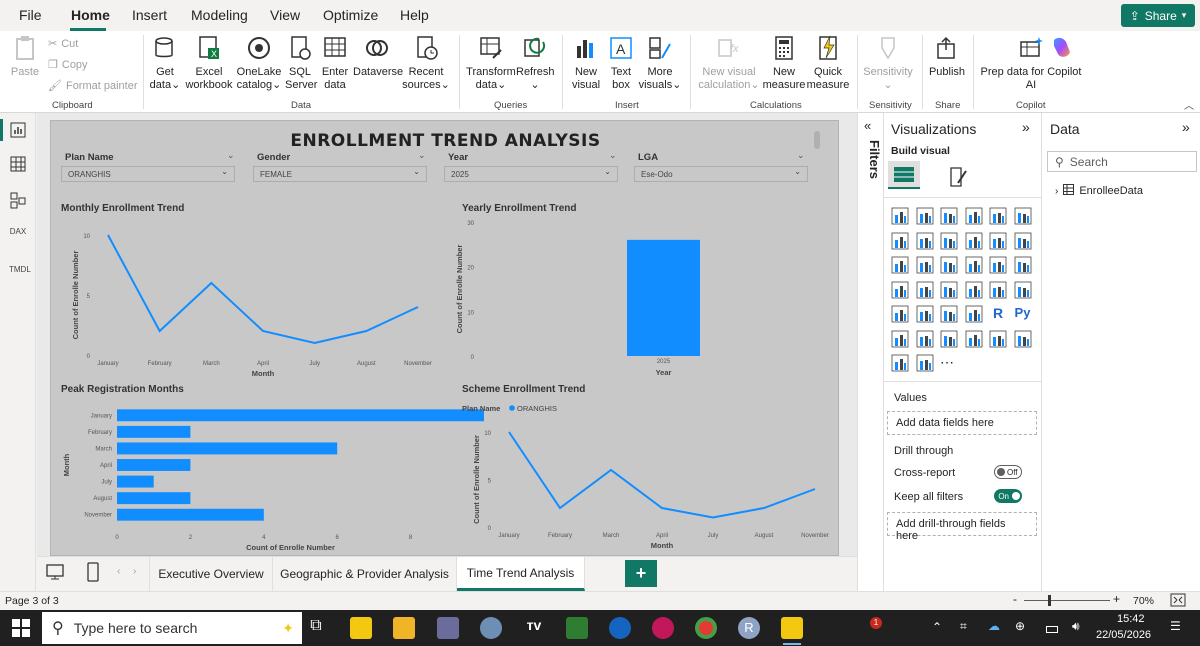  Describe the element at coordinates (1008, 496) in the screenshot. I see `keep-all-filters-toggle: On` at that location.